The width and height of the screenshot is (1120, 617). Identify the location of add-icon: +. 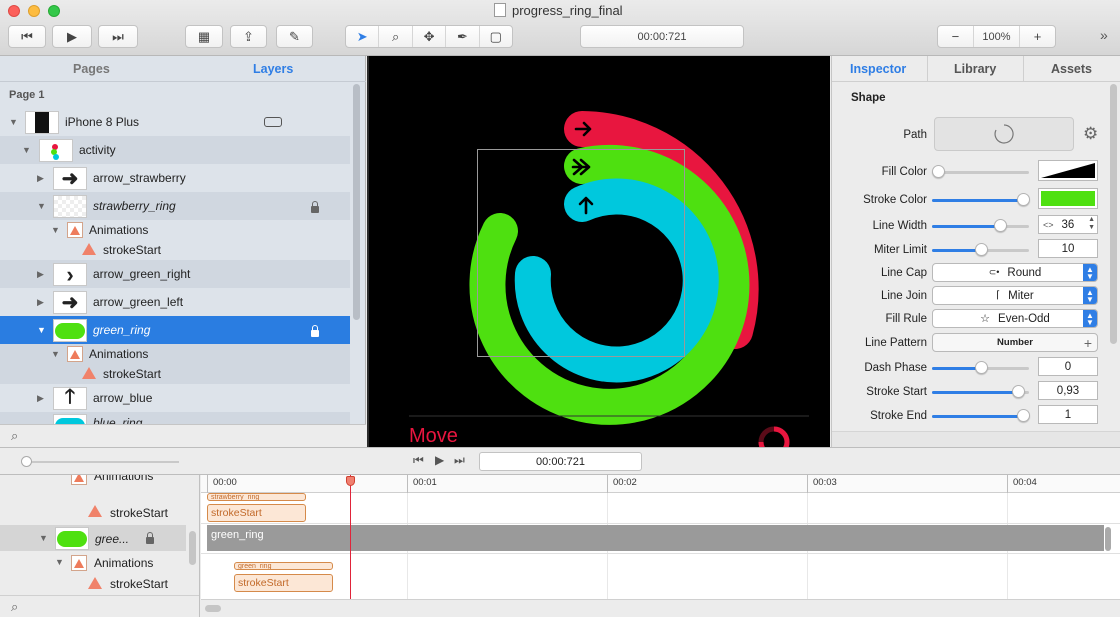
(1088, 343).